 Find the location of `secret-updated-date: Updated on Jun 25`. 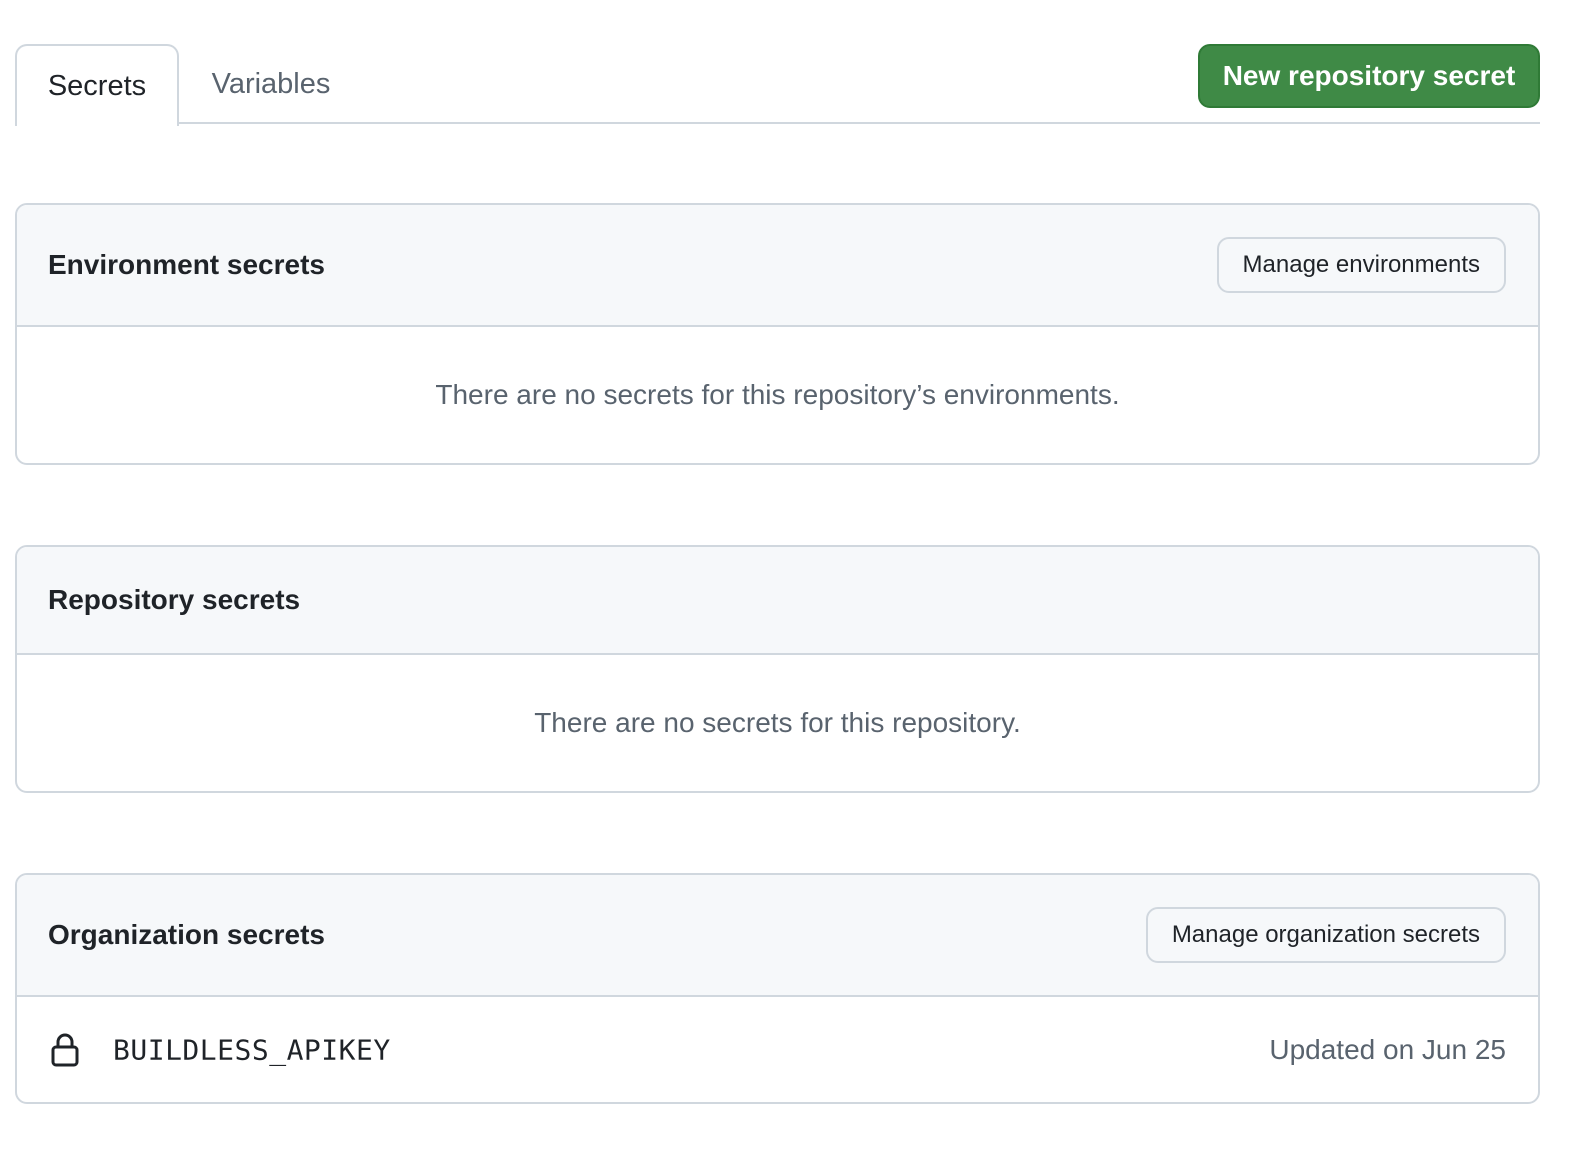

secret-updated-date: Updated on Jun 25 is located at coordinates (1387, 1049).